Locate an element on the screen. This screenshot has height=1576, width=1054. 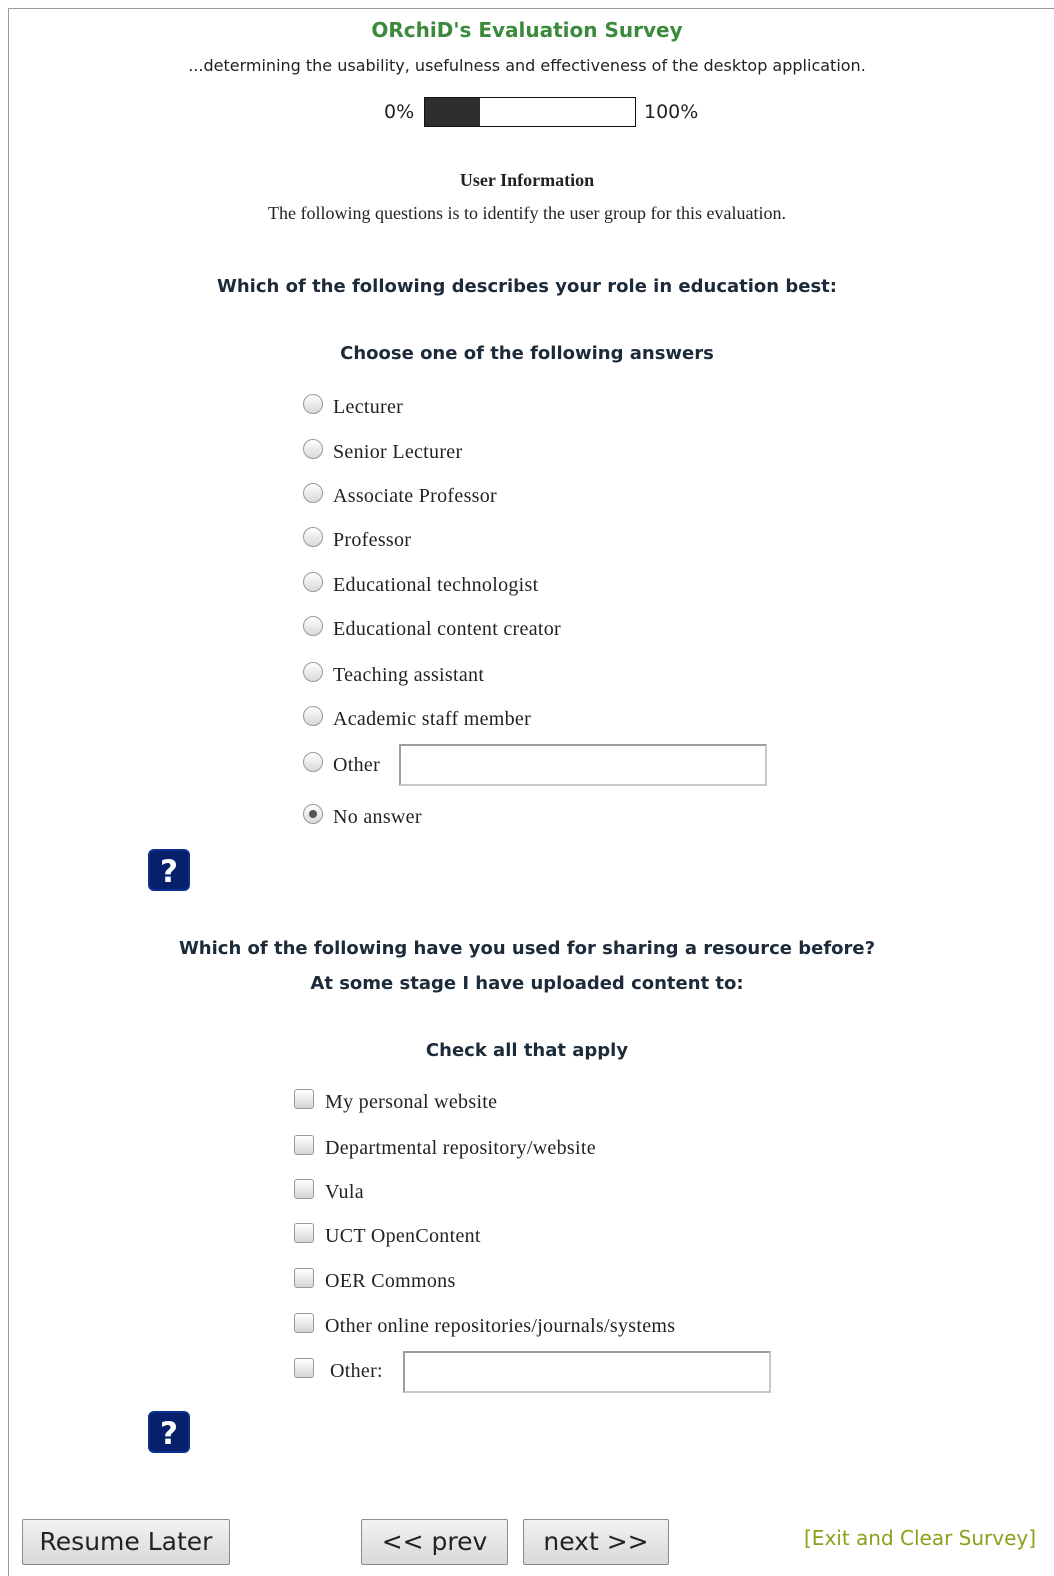
role-option-label: Professor is located at coordinates (372, 540).